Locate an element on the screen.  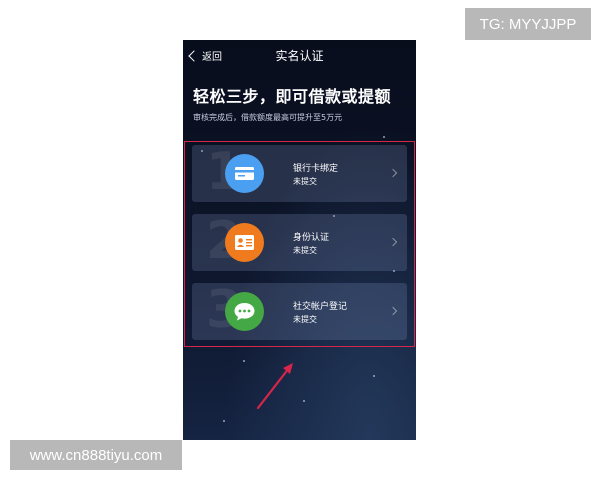
card-bank-card: 1 银行卡绑定 未提交 is located at coordinates (299, 173).